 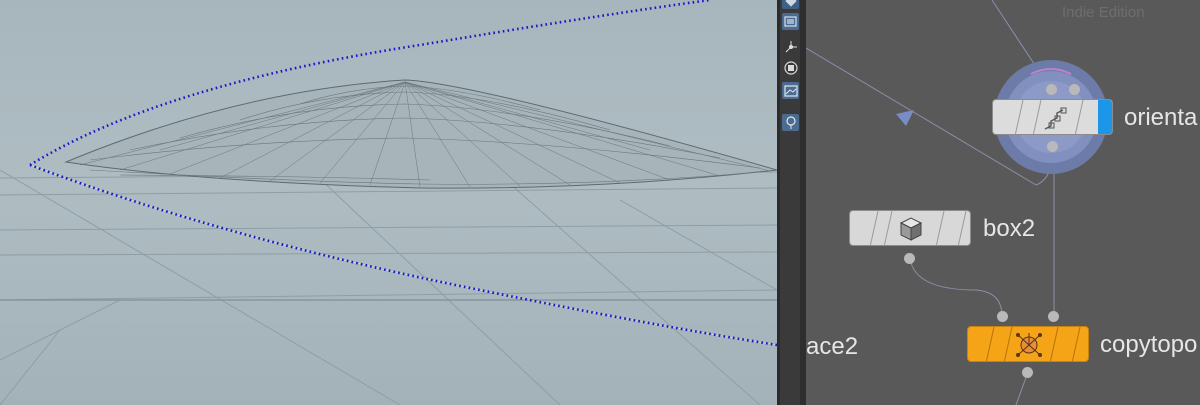 I want to click on node-label-box2: box2, so click(x=1009, y=228).